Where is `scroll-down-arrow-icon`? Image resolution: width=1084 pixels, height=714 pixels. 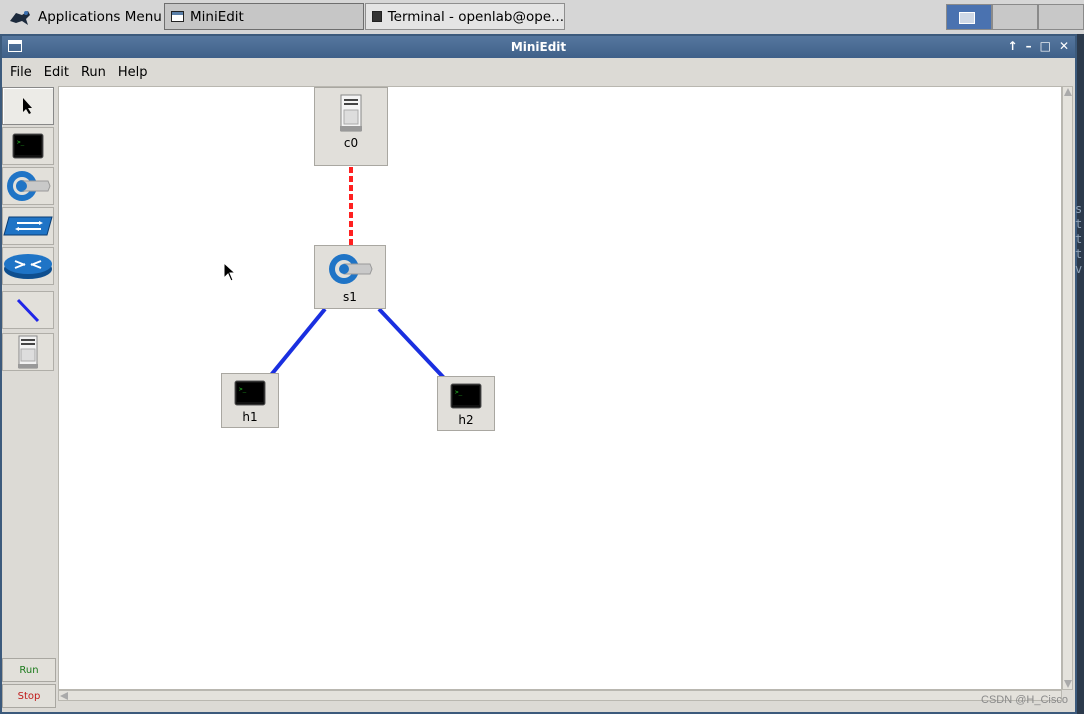
scroll-down-arrow-icon is located at coordinates (1068, 684).